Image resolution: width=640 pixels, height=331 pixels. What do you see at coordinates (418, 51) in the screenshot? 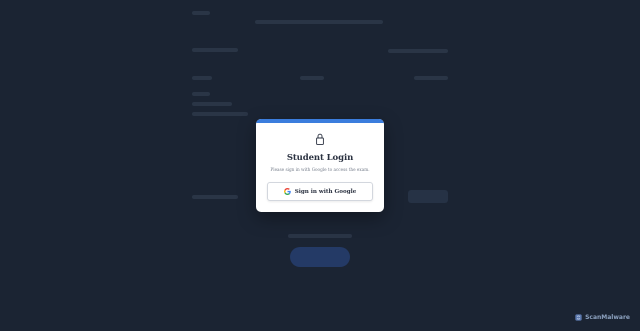
I see `bg-section-link-placeholder` at bounding box center [418, 51].